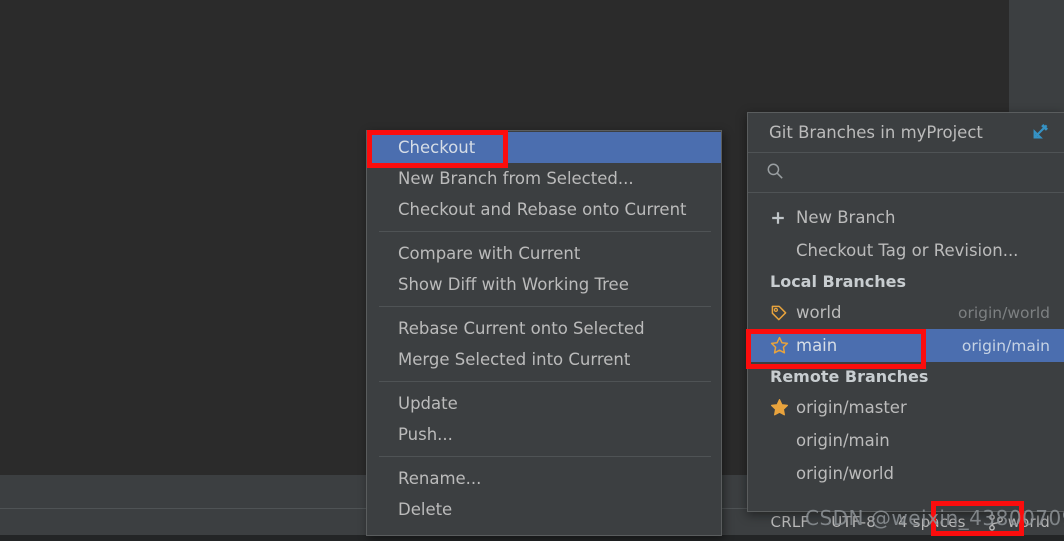  What do you see at coordinates (544, 328) in the screenshot?
I see `menu-item-rebase-current-onto-selected: Rebase Current onto Selected` at bounding box center [544, 328].